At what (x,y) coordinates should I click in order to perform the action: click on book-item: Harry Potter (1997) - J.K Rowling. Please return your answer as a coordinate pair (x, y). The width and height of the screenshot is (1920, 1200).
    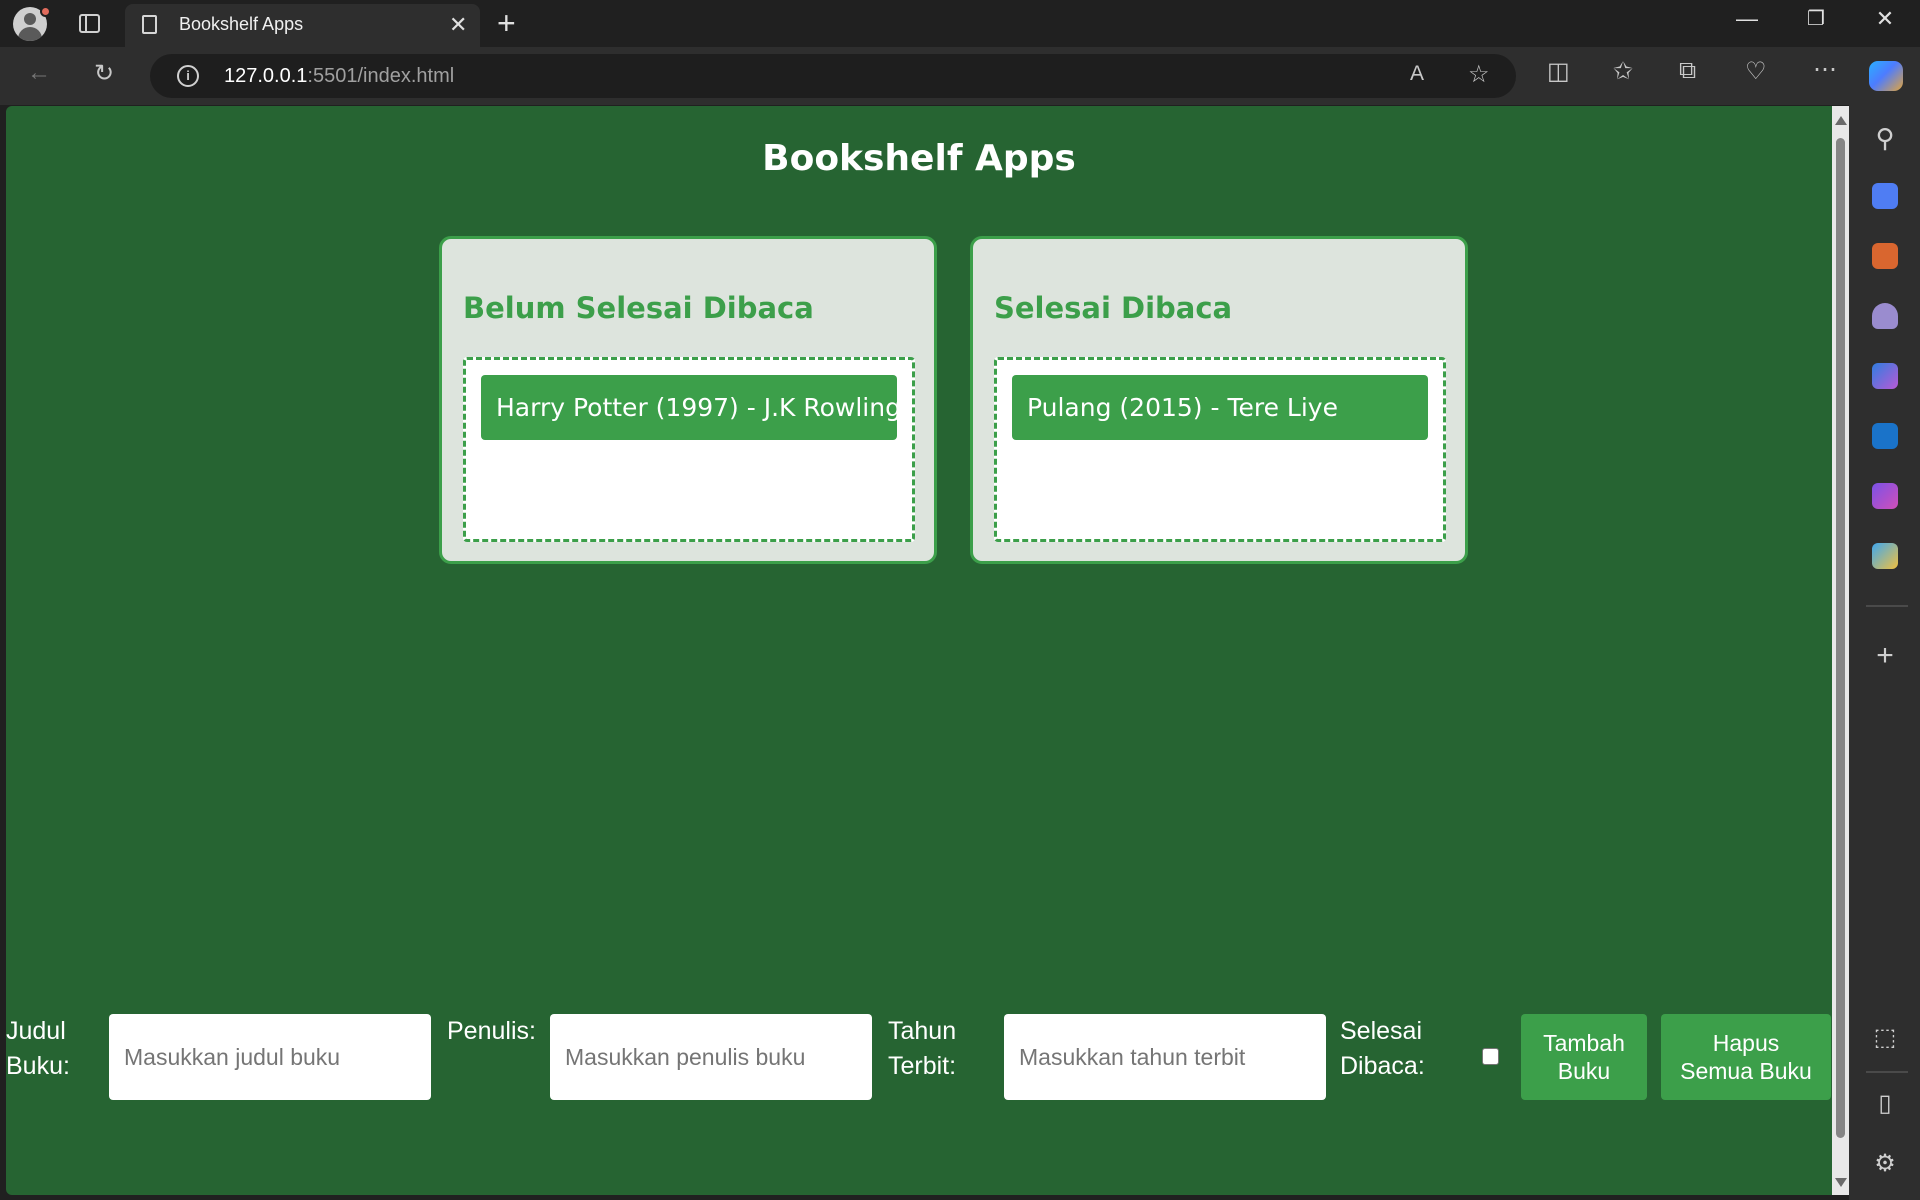
    Looking at the image, I should click on (689, 407).